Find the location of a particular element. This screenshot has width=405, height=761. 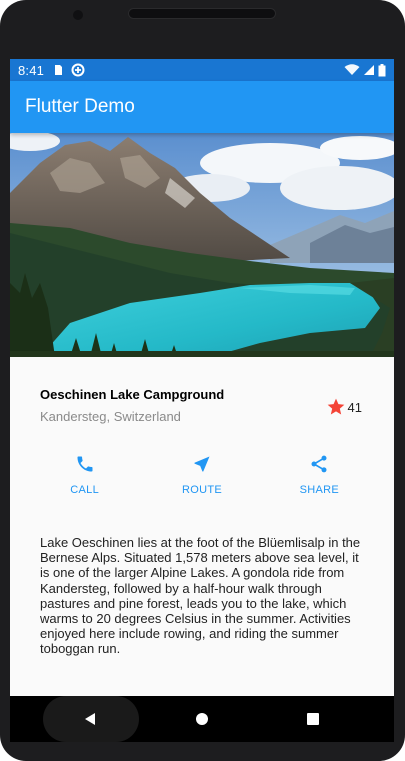

share-label: SHARE is located at coordinates (319, 490).